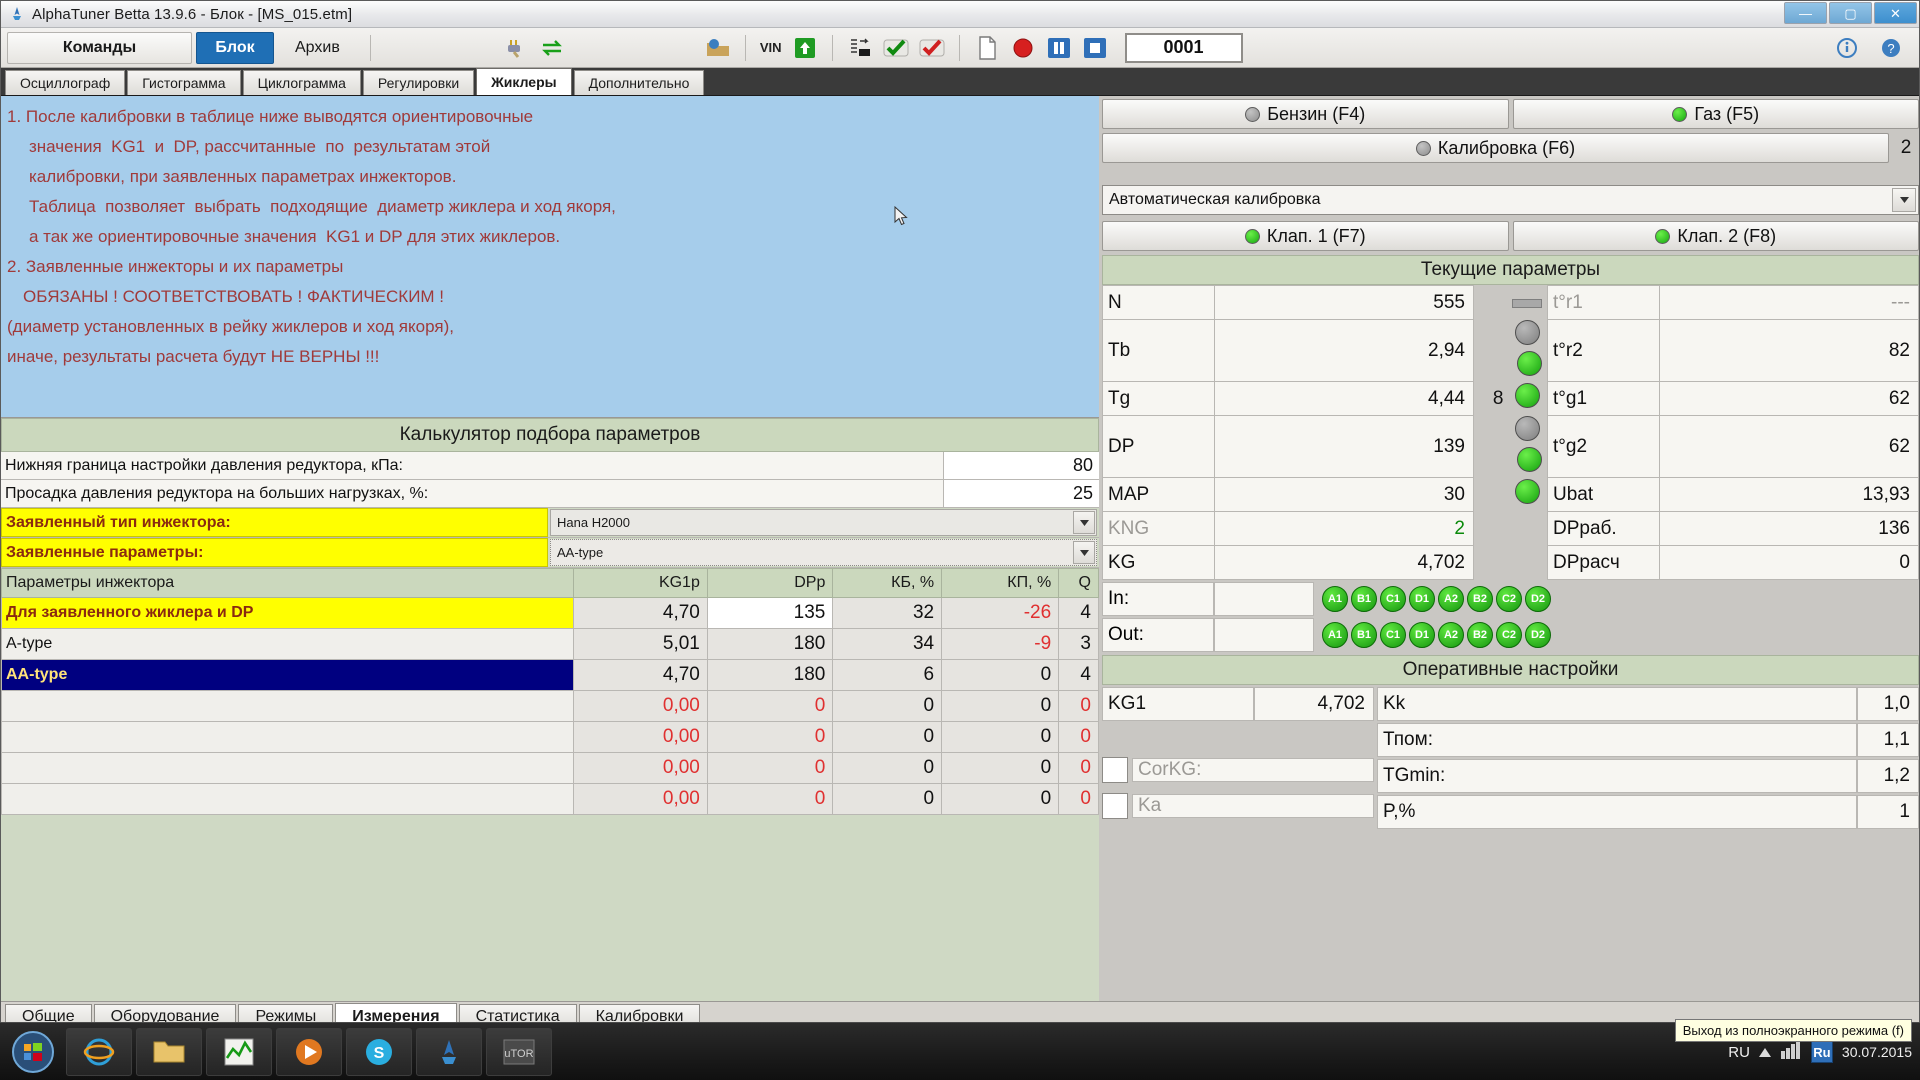  What do you see at coordinates (1305, 114) in the screenshot?
I see `petrol-button: Бензин (F4)` at bounding box center [1305, 114].